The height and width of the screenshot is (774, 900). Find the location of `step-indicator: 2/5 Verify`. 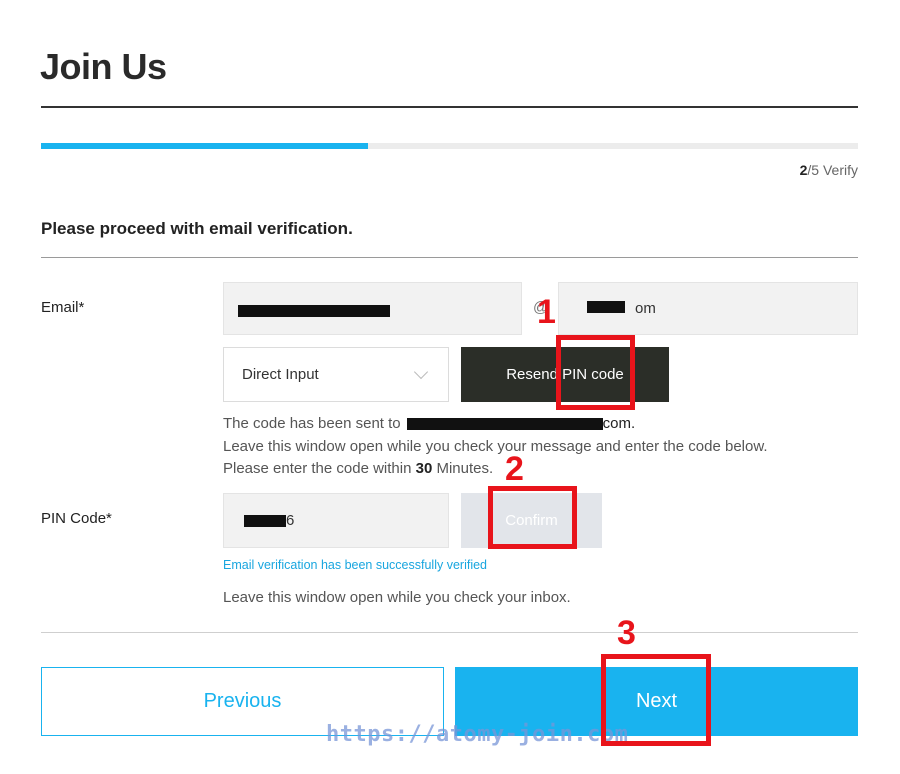

step-indicator: 2/5 Verify is located at coordinates (829, 170).